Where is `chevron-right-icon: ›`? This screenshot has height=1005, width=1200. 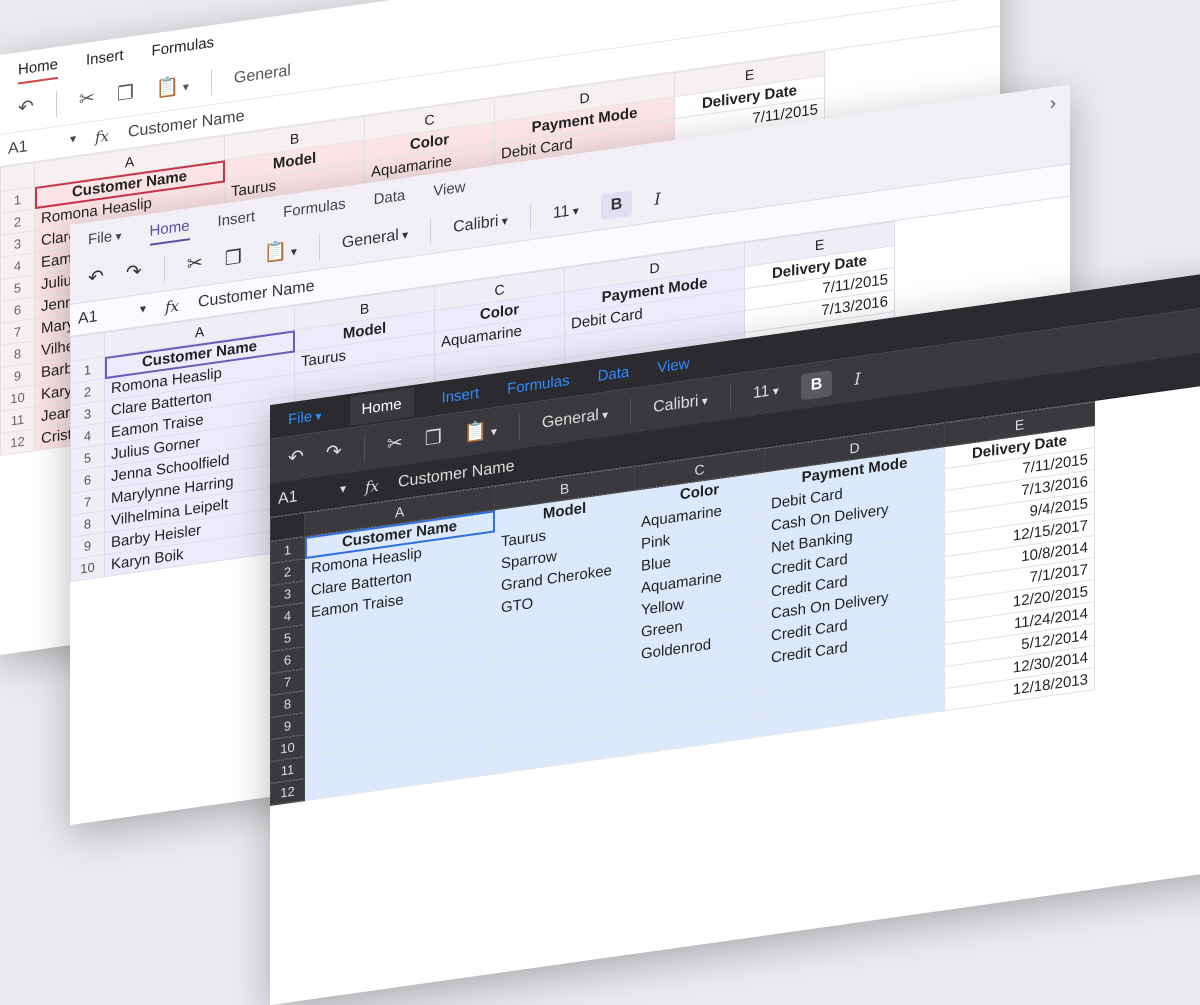 chevron-right-icon: › is located at coordinates (1053, 103).